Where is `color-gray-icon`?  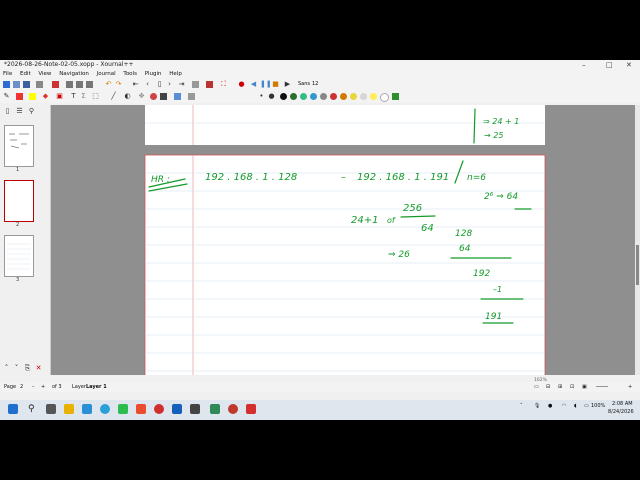 color-gray-icon is located at coordinates (323, 96).